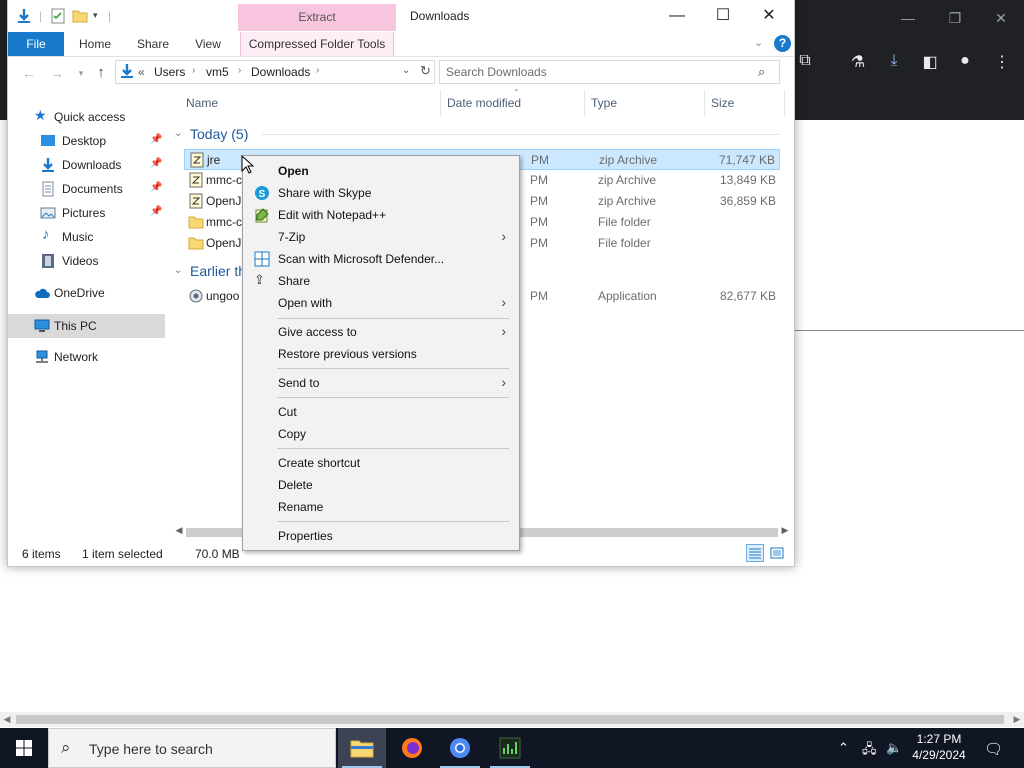 This screenshot has height=768, width=1024. Describe the element at coordinates (381, 193) in the screenshot. I see `menu-item-share-with-skype: S Share with Skype` at that location.